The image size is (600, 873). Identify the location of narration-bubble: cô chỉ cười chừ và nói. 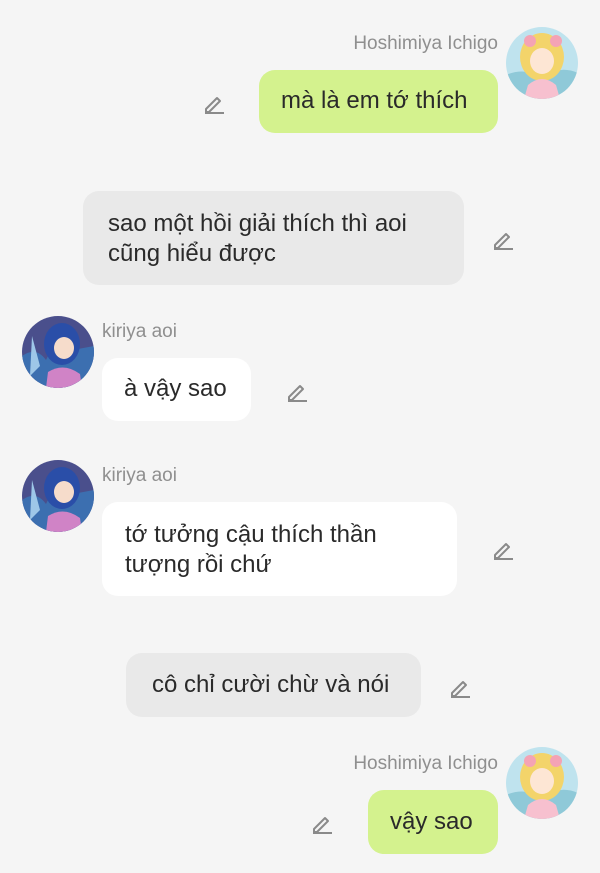
(273, 685).